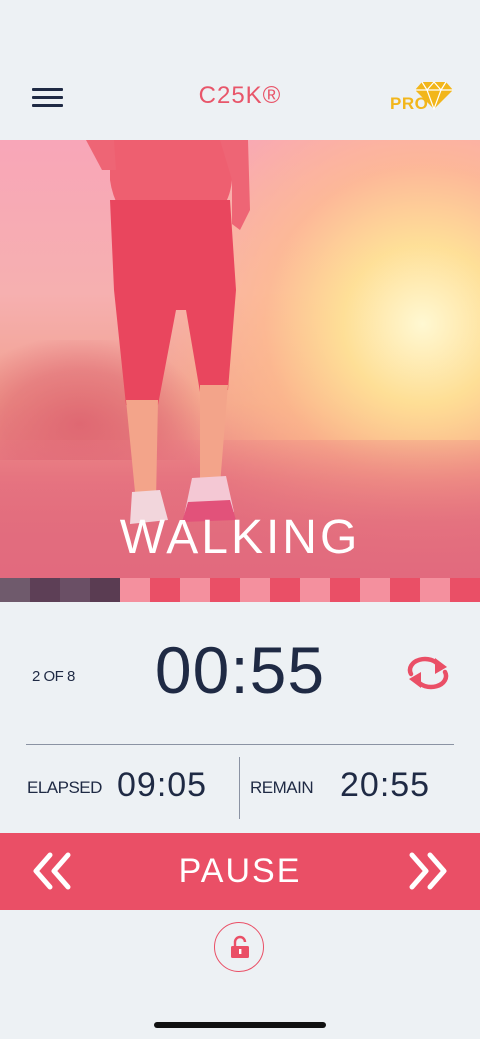  I want to click on app-header: C25K® PRO, so click(240, 70).